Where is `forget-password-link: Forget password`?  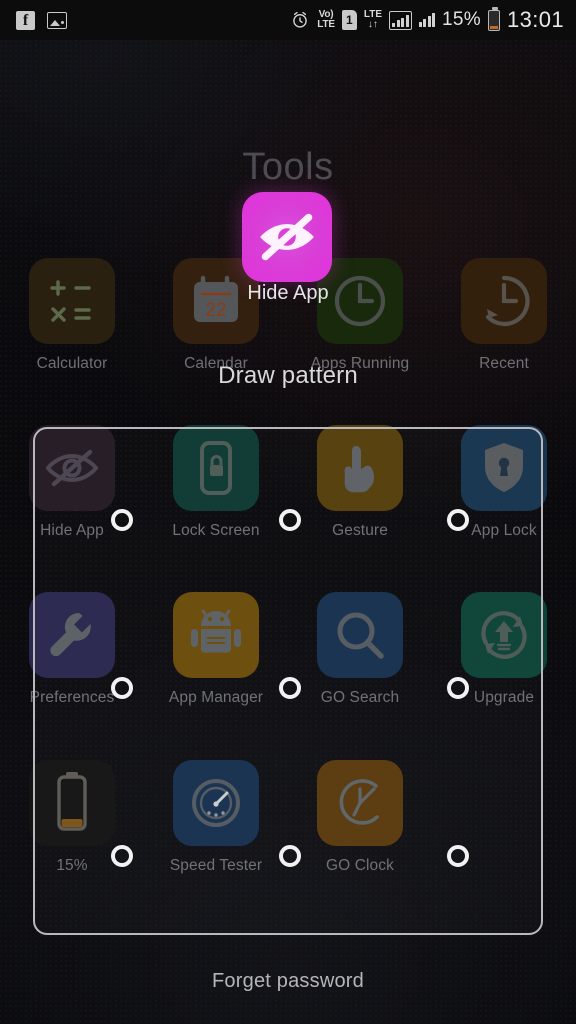
forget-password-link: Forget password is located at coordinates (288, 981).